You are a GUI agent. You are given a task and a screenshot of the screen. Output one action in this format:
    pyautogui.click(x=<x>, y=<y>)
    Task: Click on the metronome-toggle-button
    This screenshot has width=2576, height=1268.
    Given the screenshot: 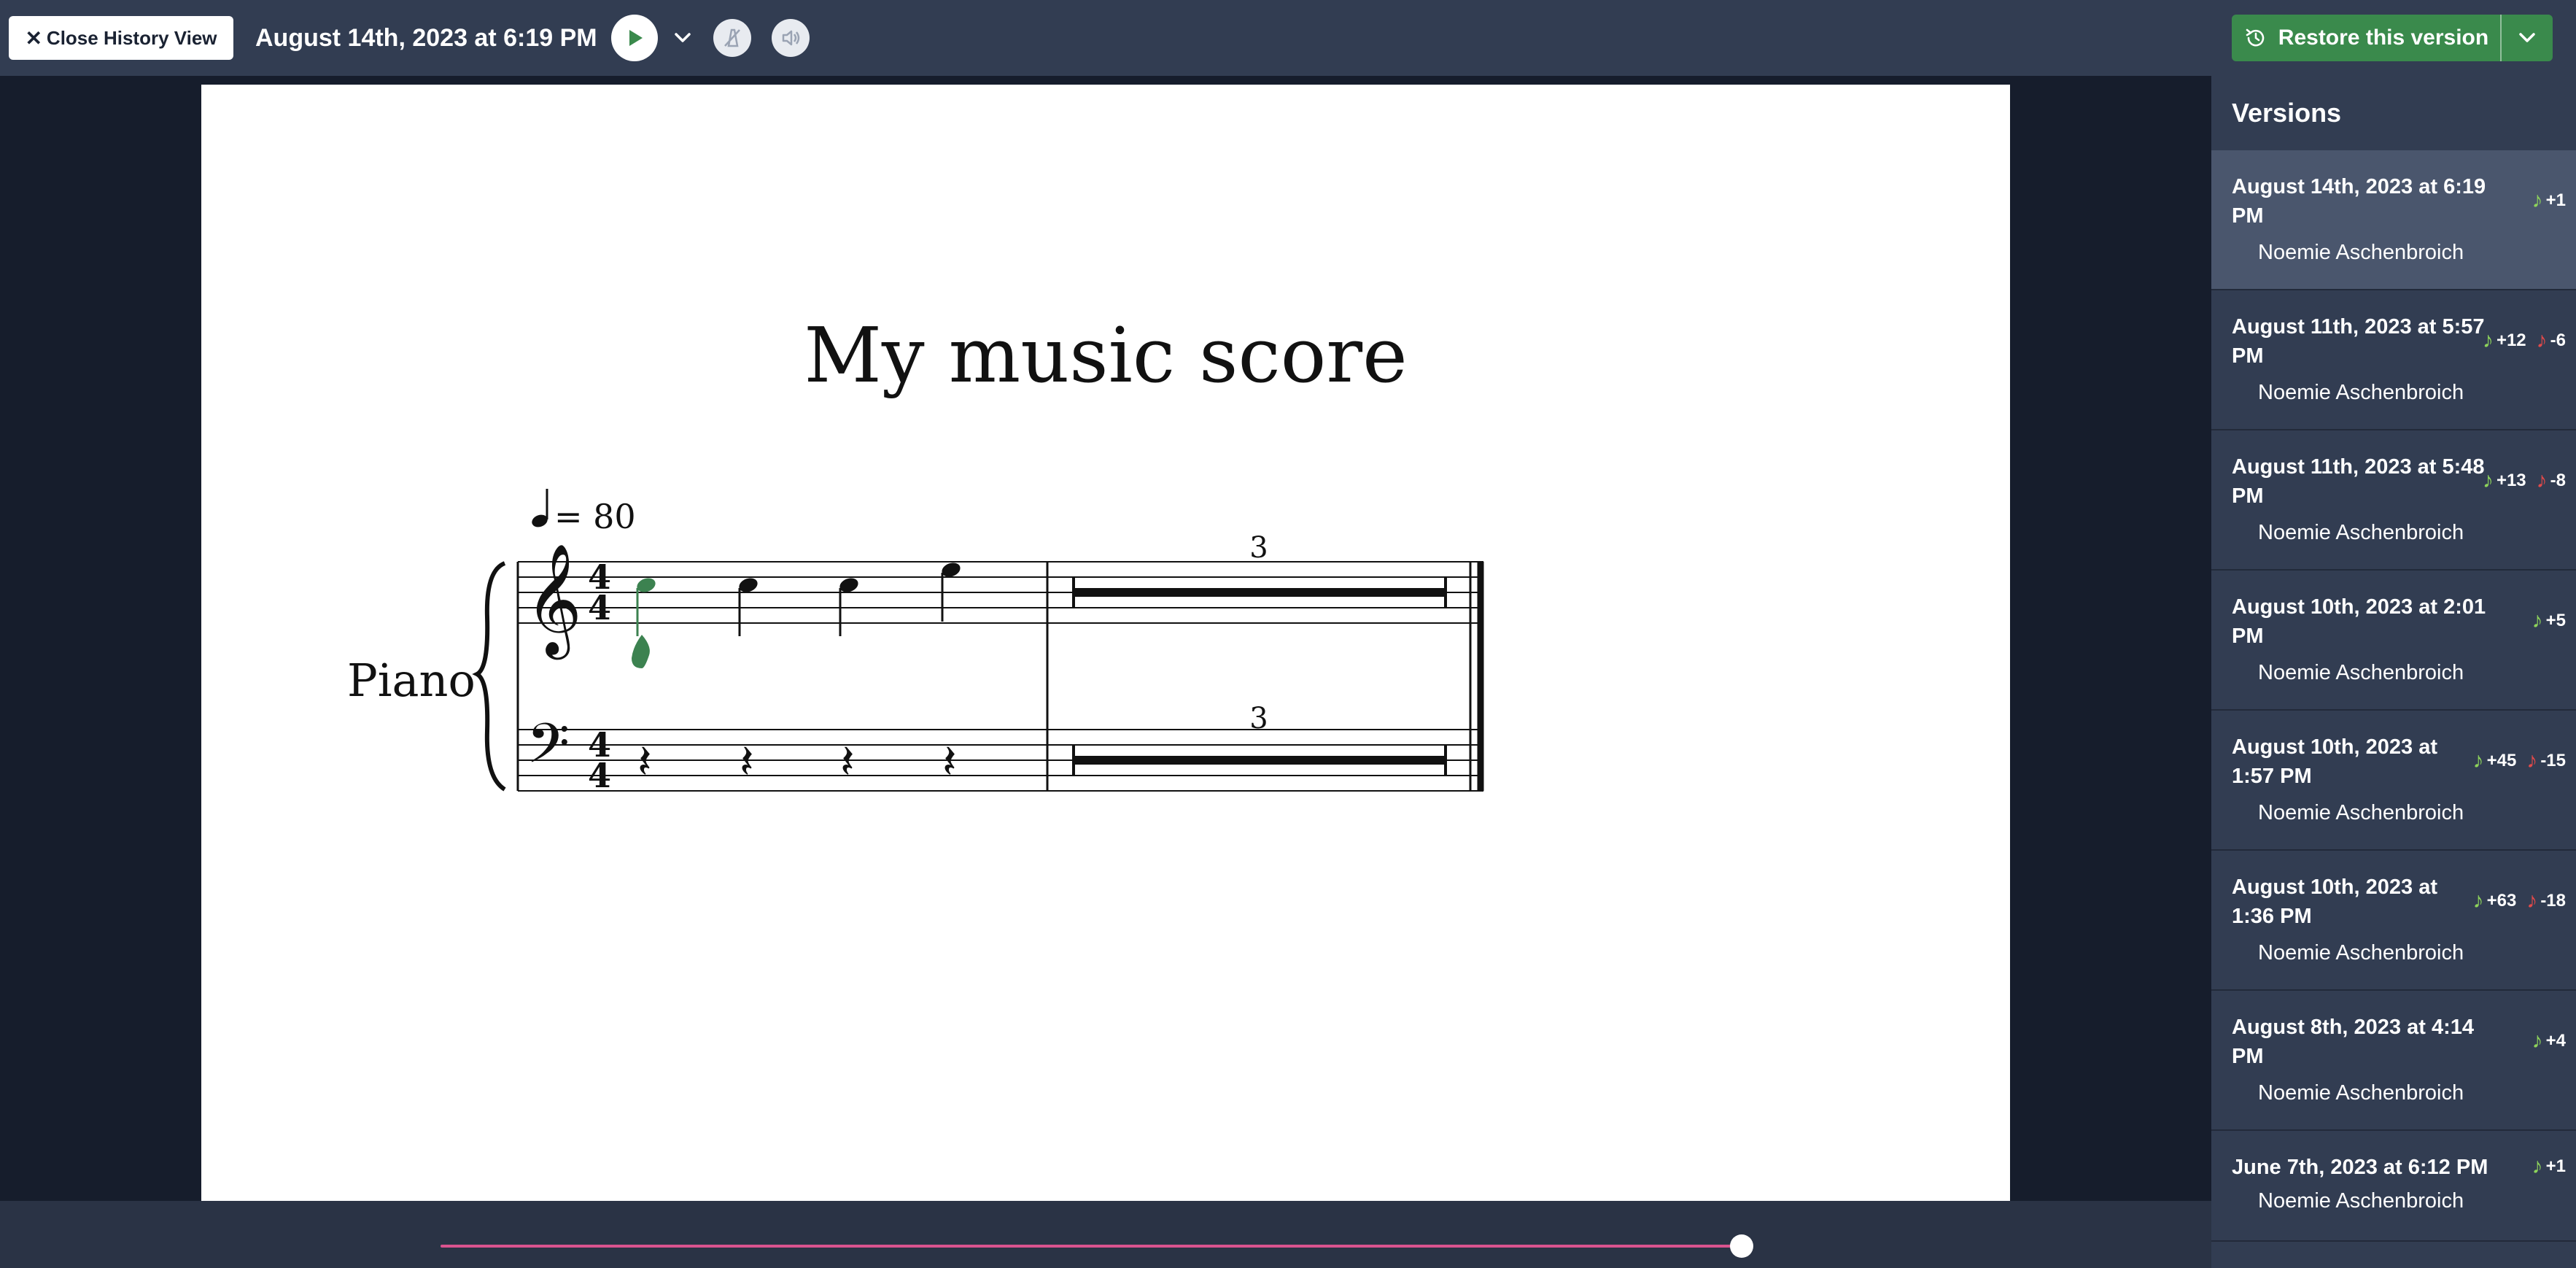 What is the action you would take?
    pyautogui.click(x=732, y=38)
    